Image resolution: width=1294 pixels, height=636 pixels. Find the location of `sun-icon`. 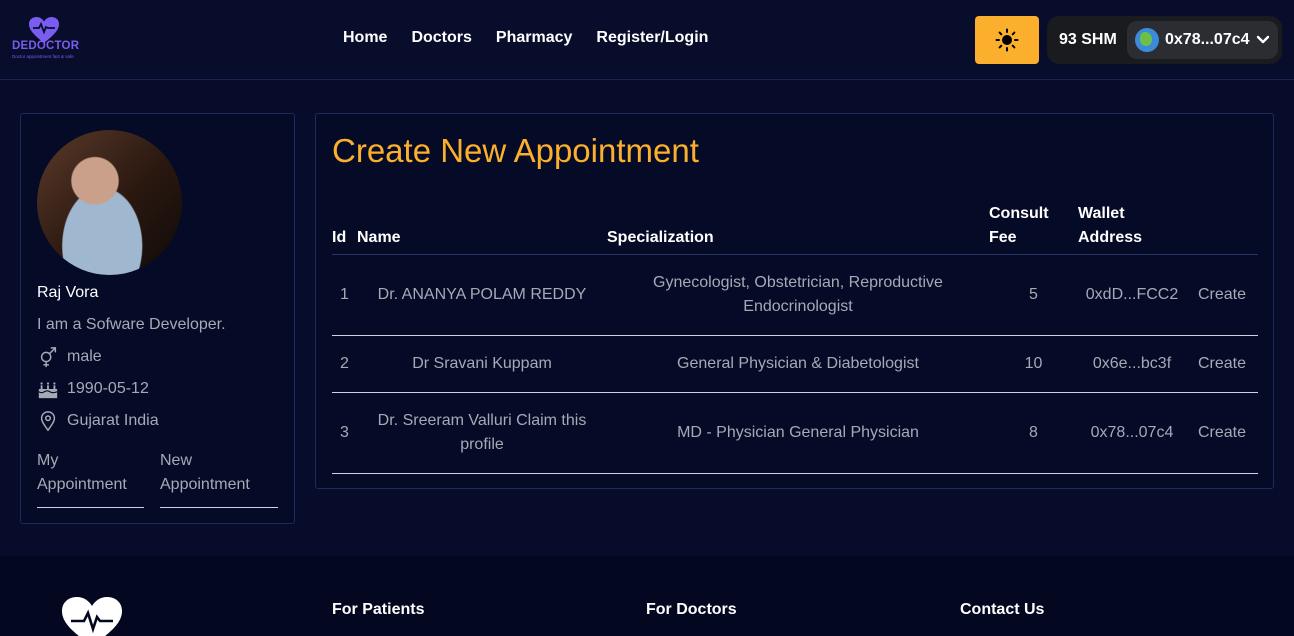

sun-icon is located at coordinates (1007, 40).